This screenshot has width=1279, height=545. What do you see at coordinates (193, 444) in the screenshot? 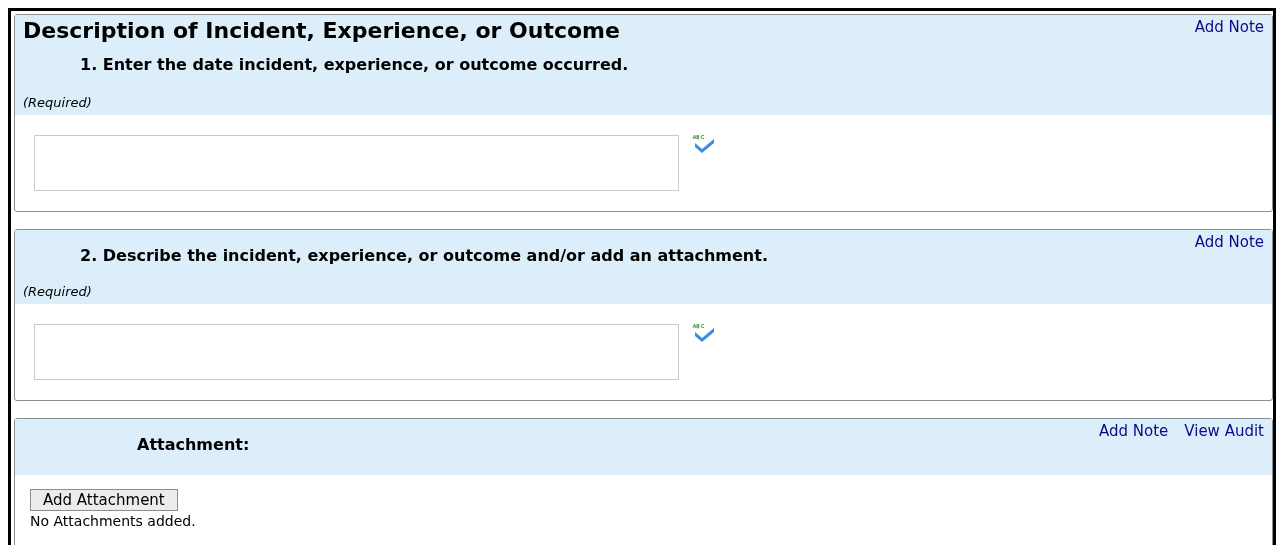
I see `attachment-label: Attachment:` at bounding box center [193, 444].